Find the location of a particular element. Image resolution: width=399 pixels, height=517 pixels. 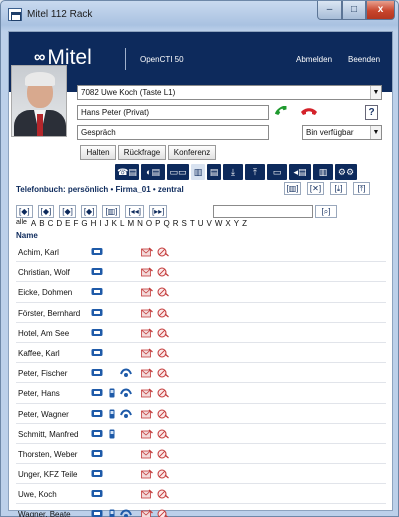

alphabet-letter: A is located at coordinates (33, 223).